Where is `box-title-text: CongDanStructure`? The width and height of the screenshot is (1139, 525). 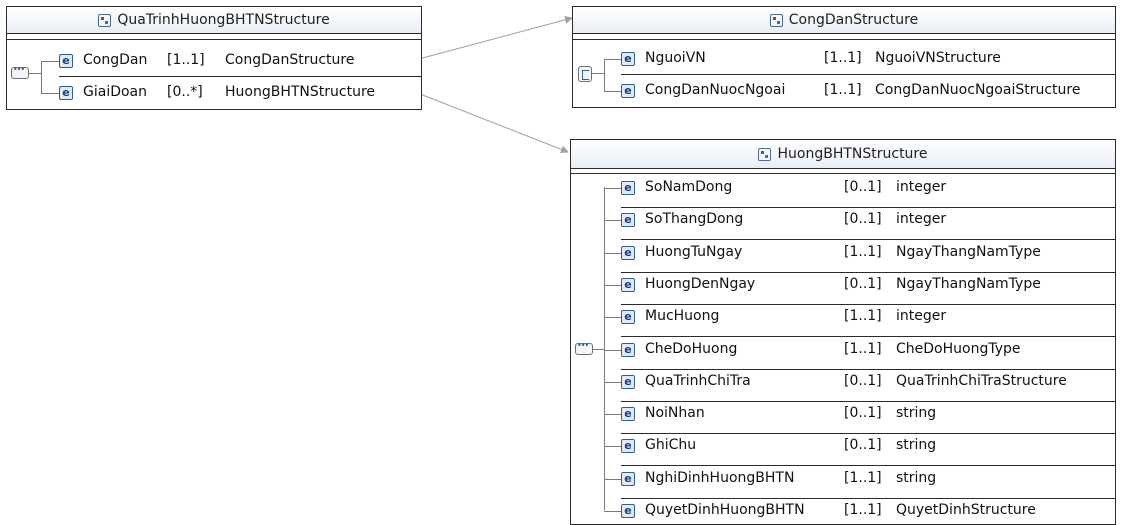 box-title-text: CongDanStructure is located at coordinates (853, 20).